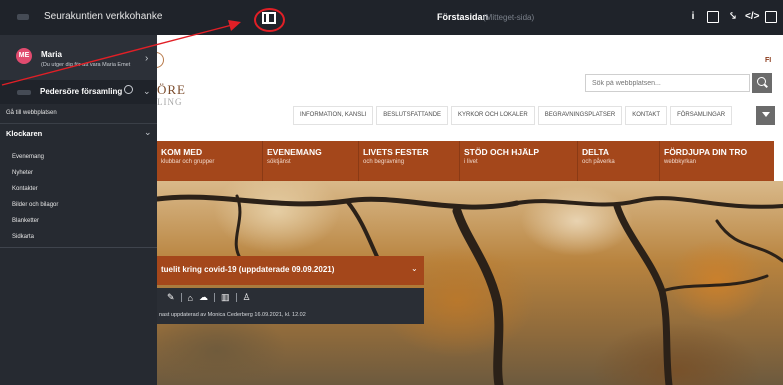 This screenshot has width=783, height=385. I want to click on nav-subtitle: och påverka, so click(598, 162).